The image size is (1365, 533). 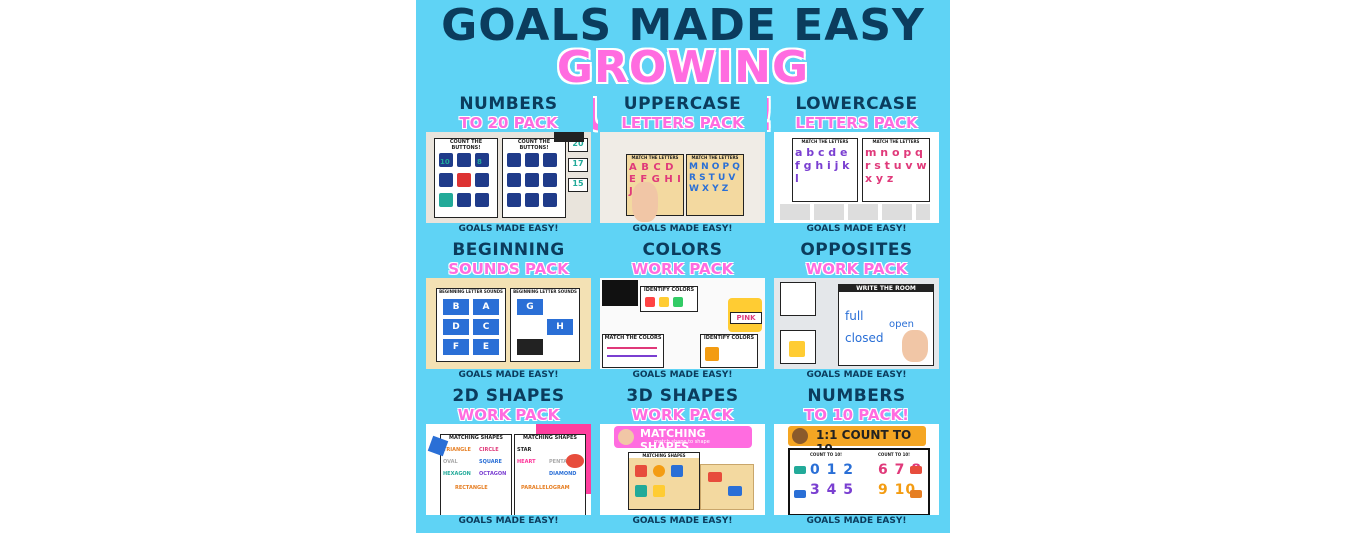 What do you see at coordinates (857, 441) in the screenshot?
I see `activity-banner: 1:1 COUNT TO 10` at bounding box center [857, 441].